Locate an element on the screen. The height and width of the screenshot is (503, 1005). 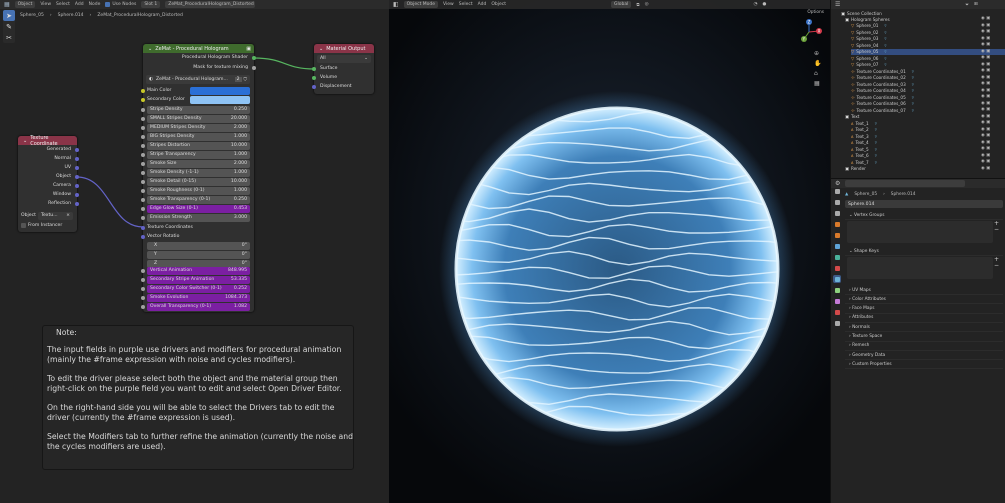
input-field: Smoke Roughness (0-1) 1.000 is located at coordinates (198, 191).